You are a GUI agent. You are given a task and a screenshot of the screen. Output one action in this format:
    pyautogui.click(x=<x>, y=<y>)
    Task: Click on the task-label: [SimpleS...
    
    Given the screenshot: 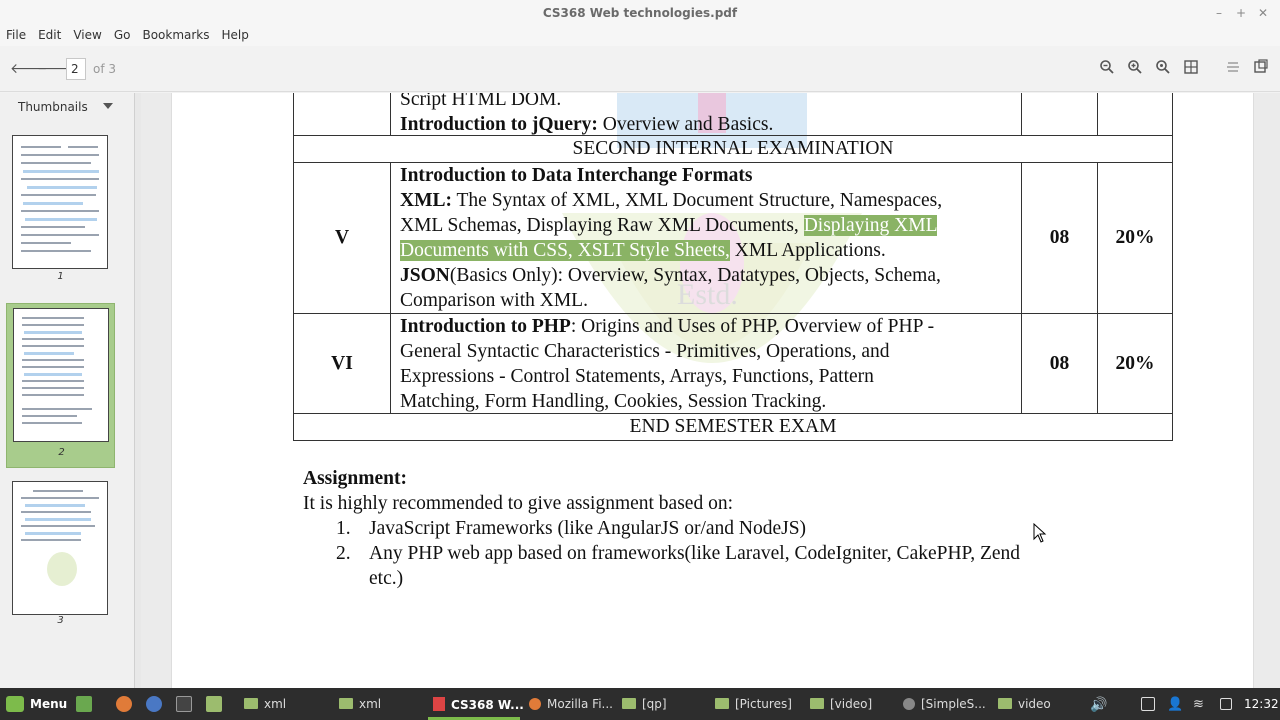 What is the action you would take?
    pyautogui.click(x=953, y=704)
    